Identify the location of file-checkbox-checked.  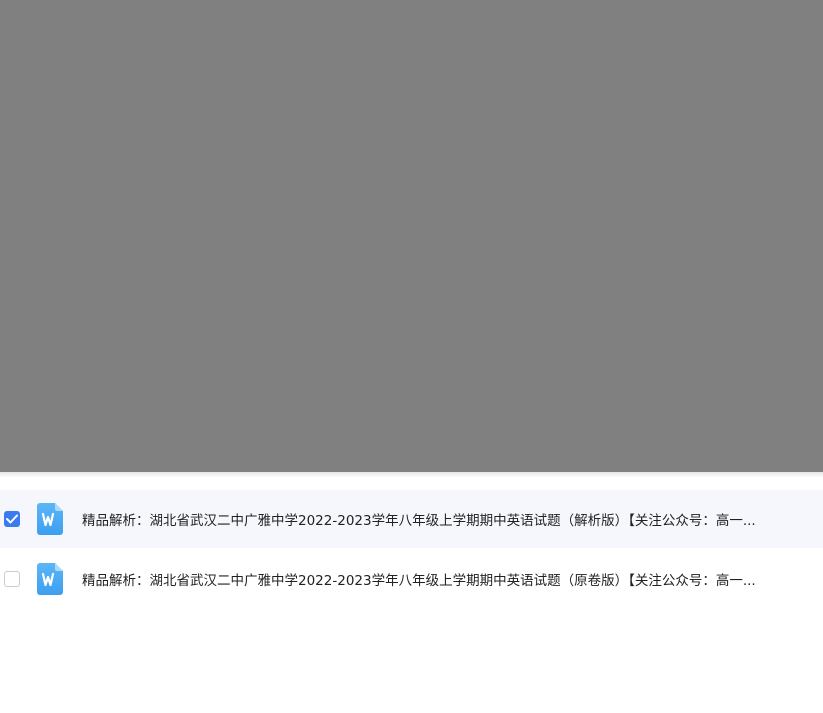
(12, 519).